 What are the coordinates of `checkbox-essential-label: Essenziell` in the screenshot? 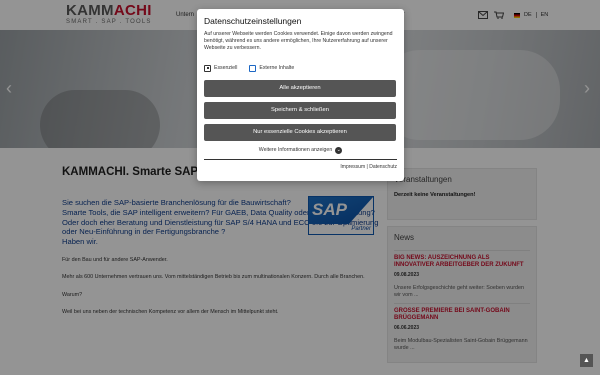 It's located at (226, 68).